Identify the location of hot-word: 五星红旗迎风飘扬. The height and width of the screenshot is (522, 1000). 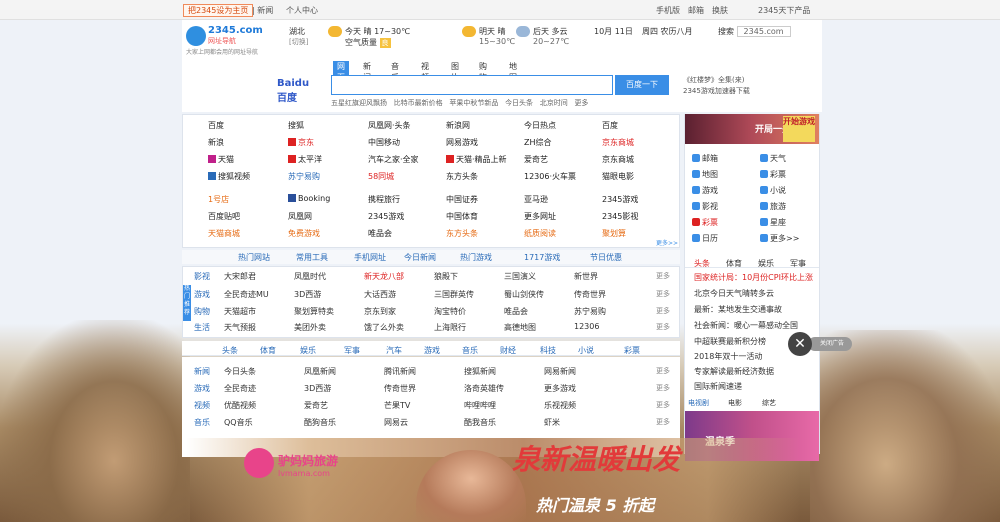
(359, 103).